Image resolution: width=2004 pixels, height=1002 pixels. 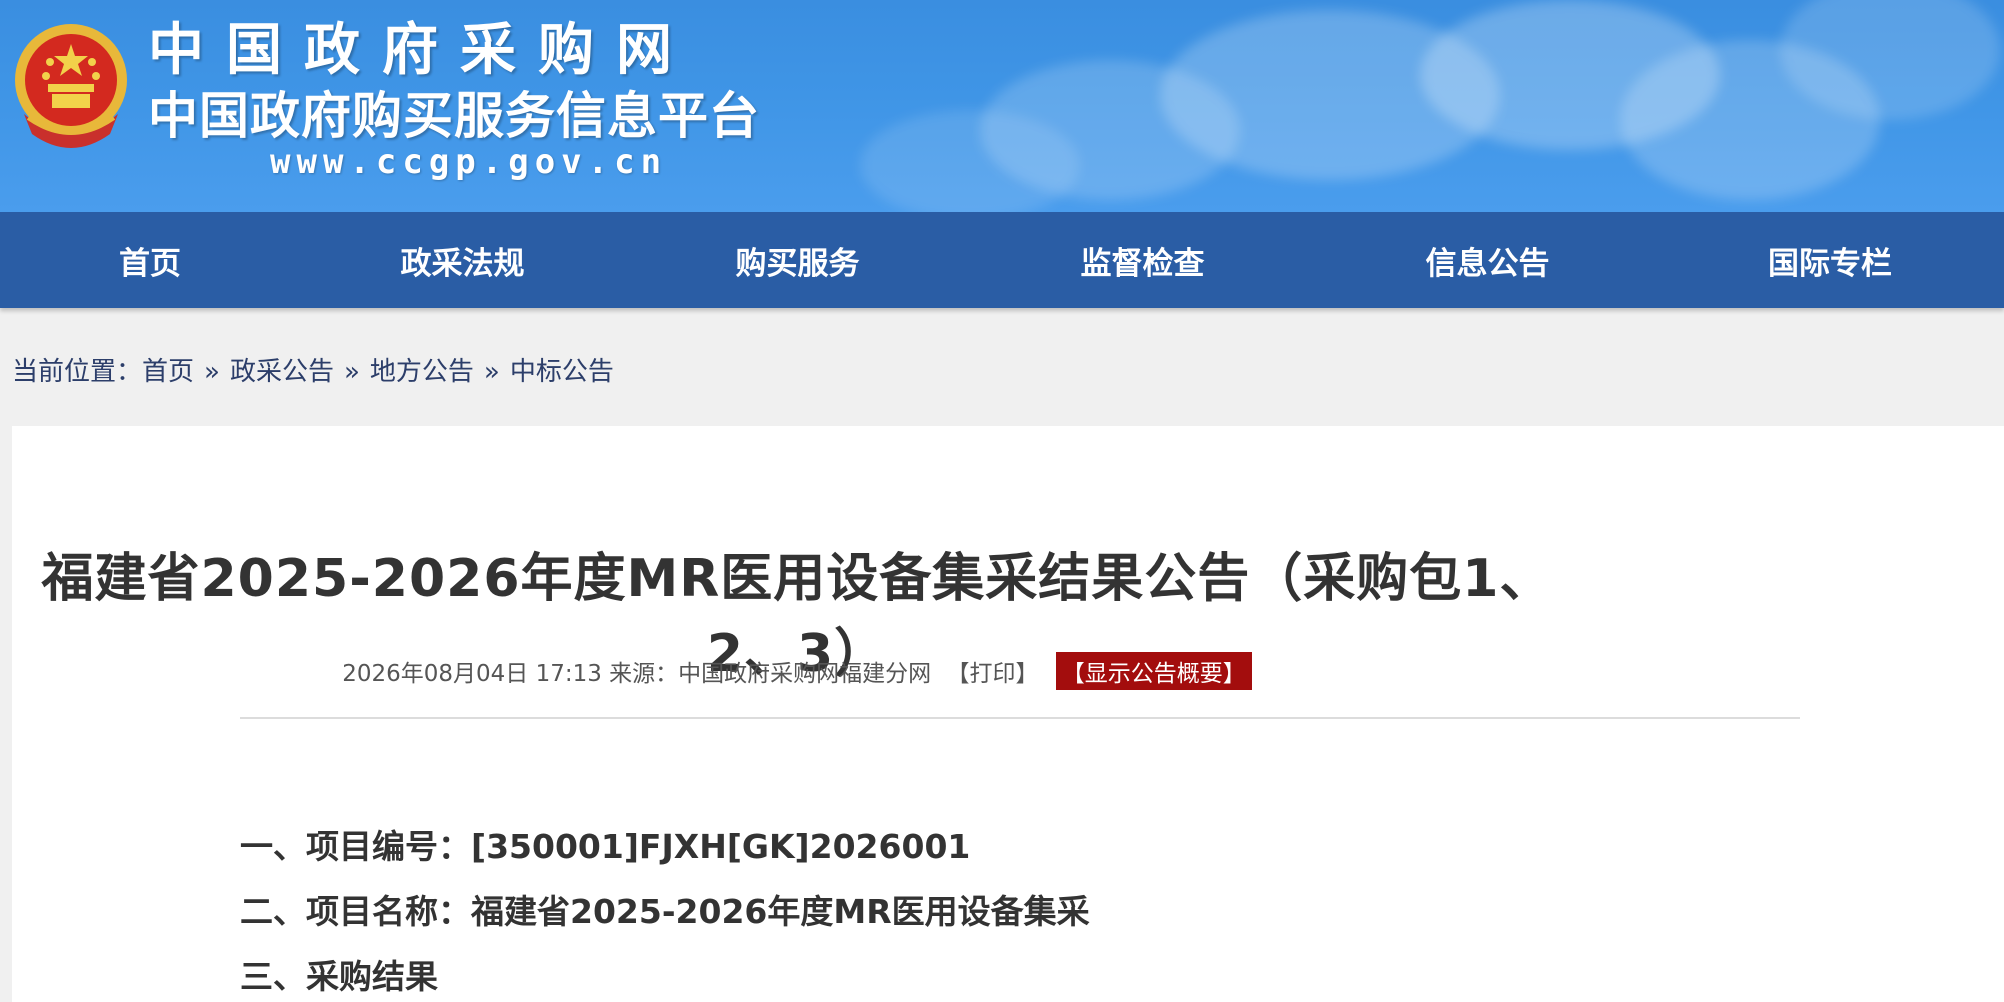 What do you see at coordinates (422, 372) in the screenshot?
I see `breadcrumb-local-link: 地方公告` at bounding box center [422, 372].